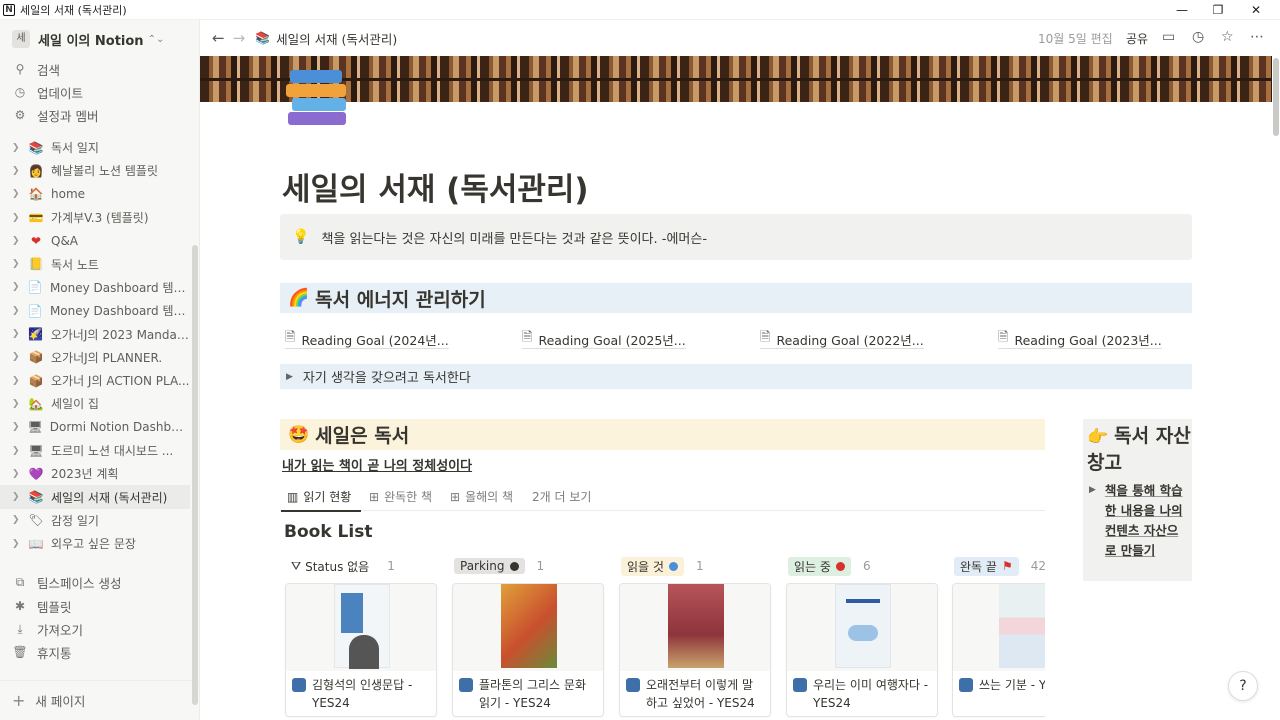  I want to click on help-button: ?, so click(1243, 686).